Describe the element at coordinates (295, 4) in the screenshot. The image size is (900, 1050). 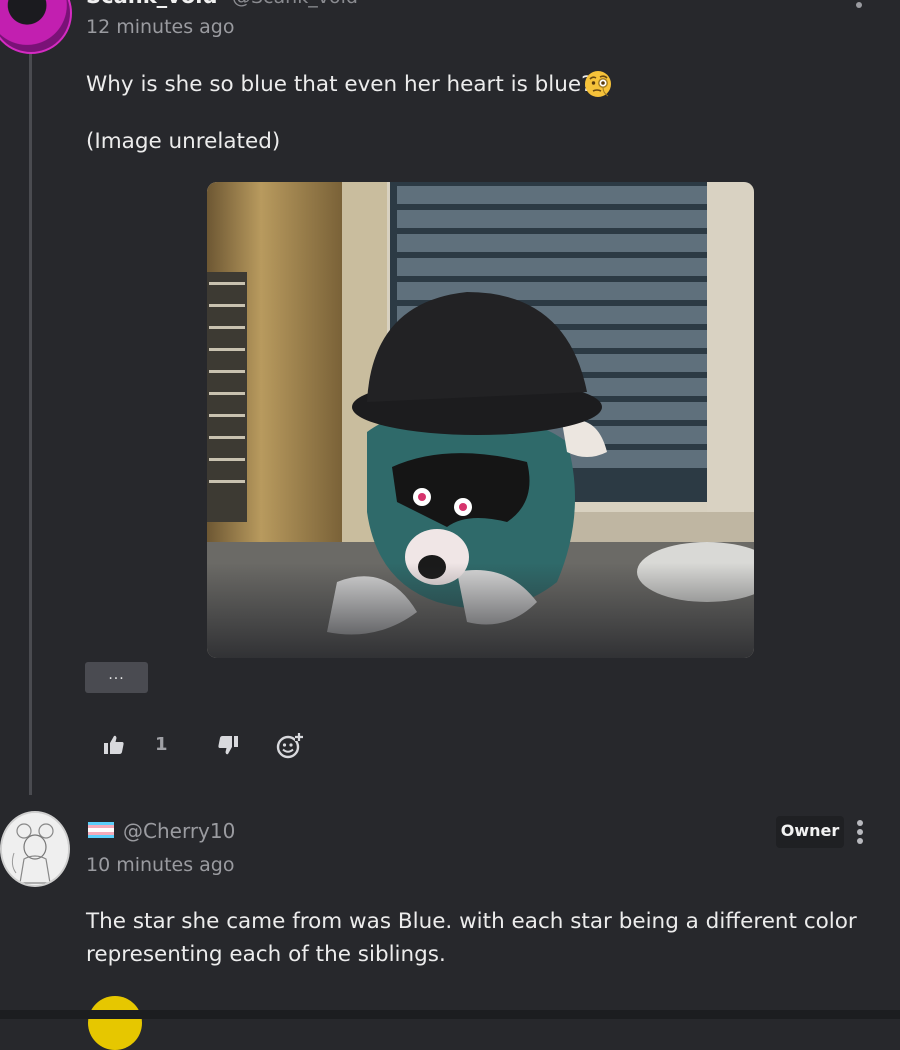
I see `user-handle: @Scank_void` at that location.